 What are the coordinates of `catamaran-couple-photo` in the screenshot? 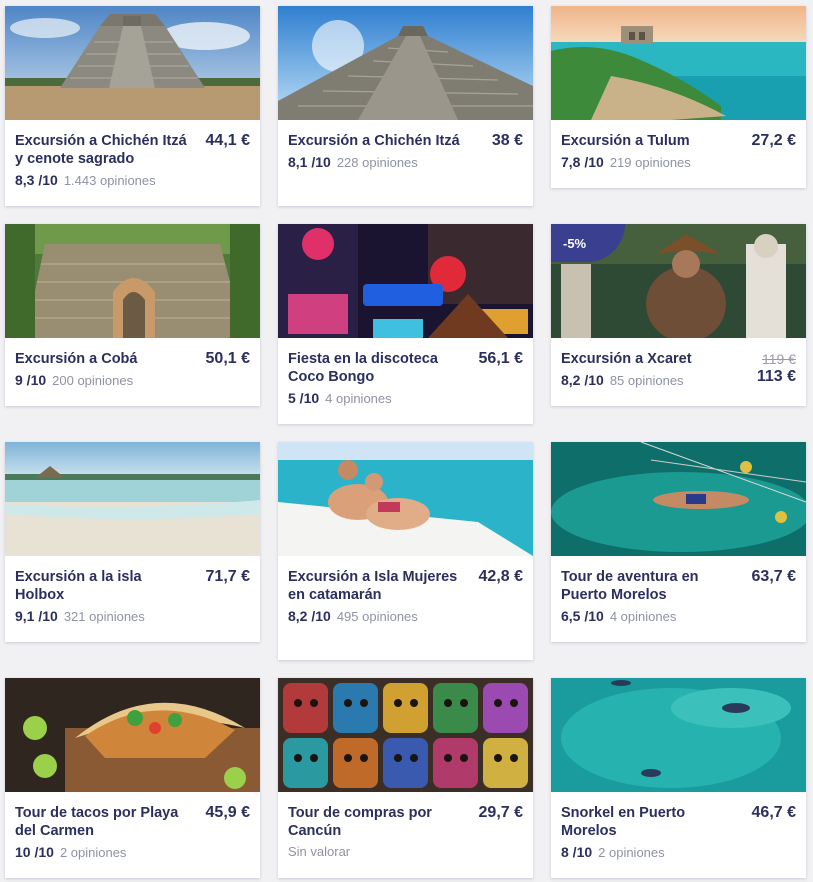 It's located at (405, 499).